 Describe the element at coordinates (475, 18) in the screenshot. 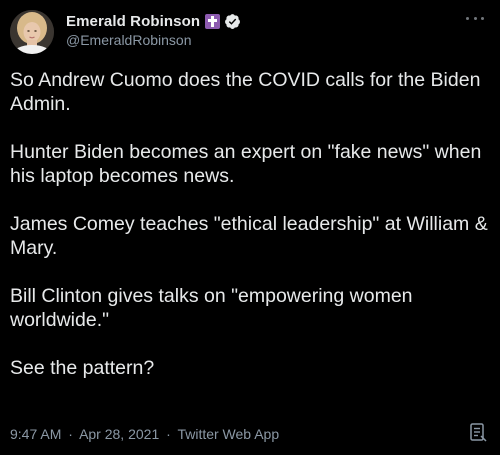

I see `more-options-icon` at that location.